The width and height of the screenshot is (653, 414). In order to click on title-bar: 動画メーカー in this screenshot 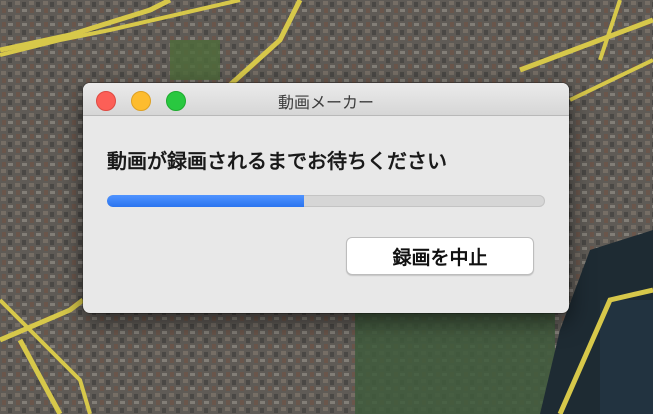, I will do `click(326, 99)`.